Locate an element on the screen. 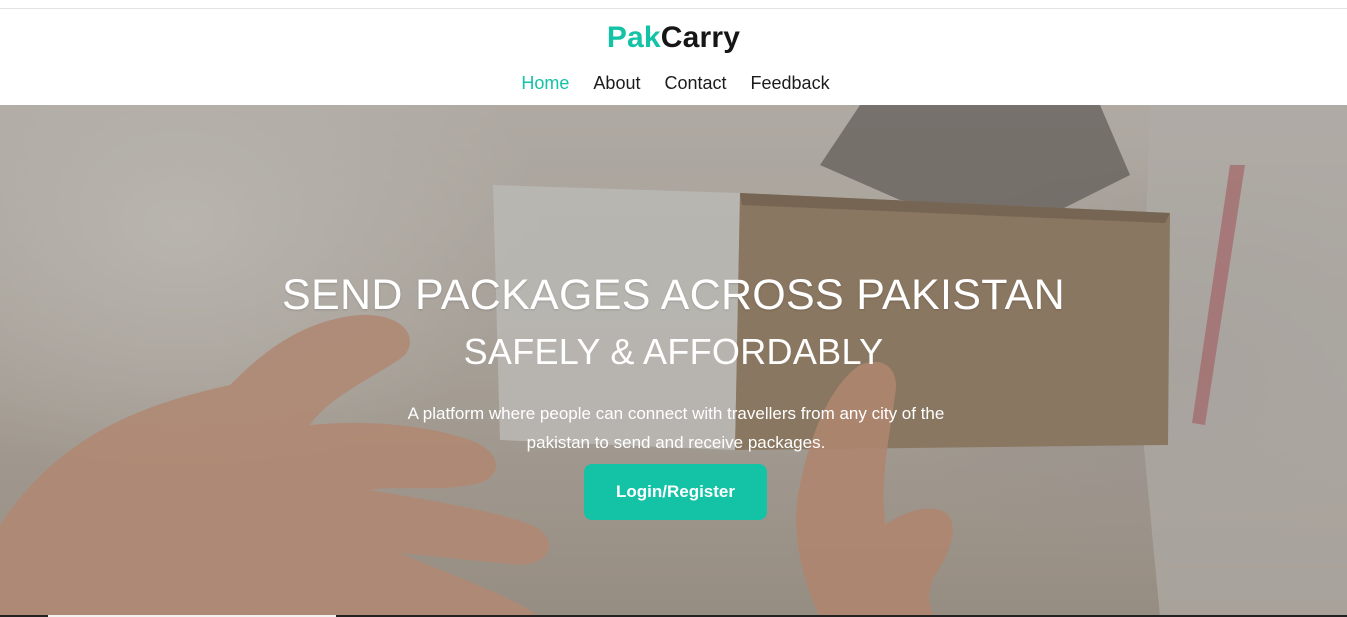 Image resolution: width=1347 pixels, height=617 pixels. nav-link-contact: Contact is located at coordinates (695, 83).